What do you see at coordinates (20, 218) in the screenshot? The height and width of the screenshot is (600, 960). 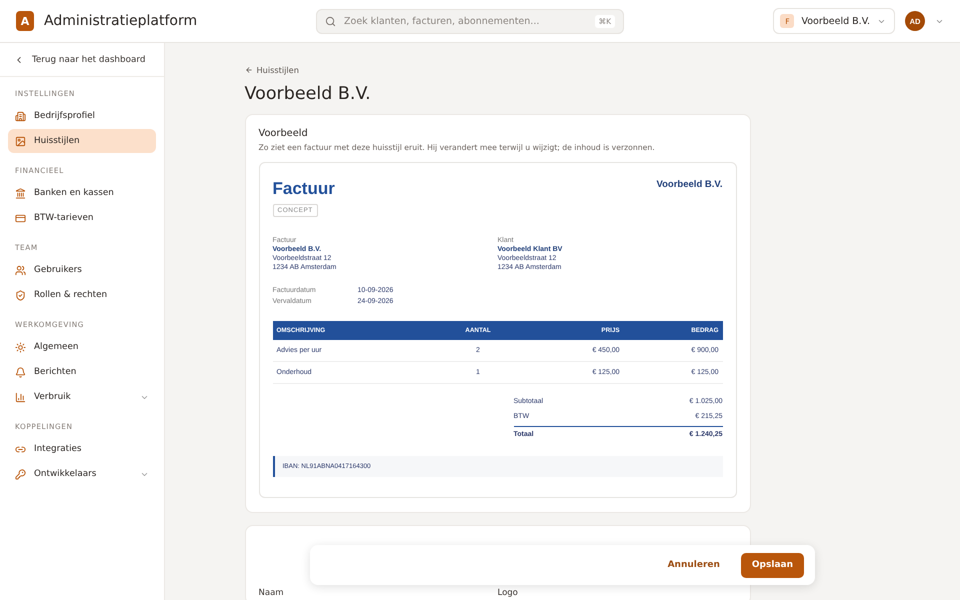 I see `card-icon` at bounding box center [20, 218].